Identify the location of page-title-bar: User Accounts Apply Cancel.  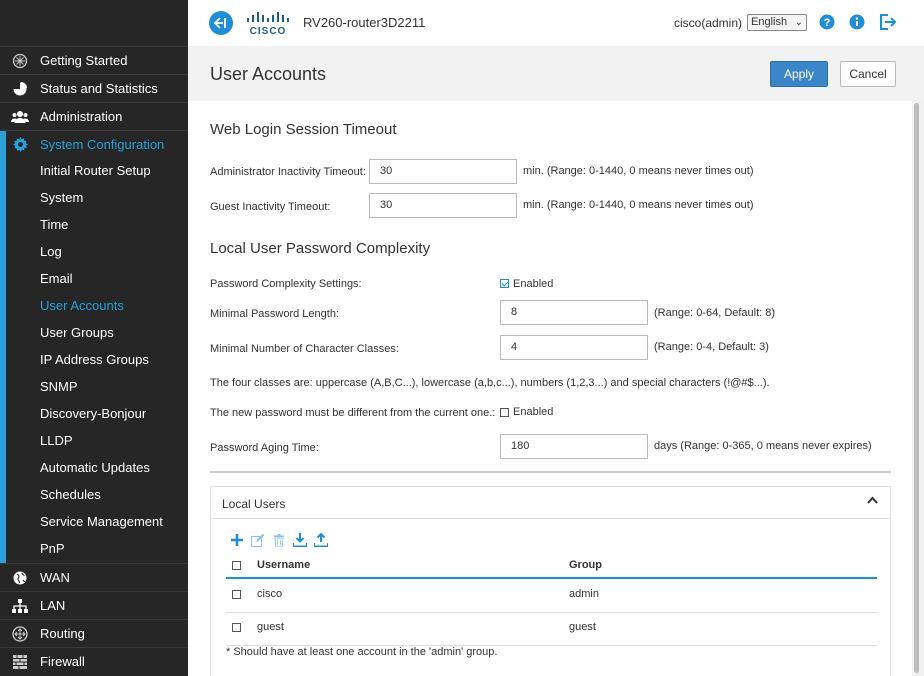
(556, 73).